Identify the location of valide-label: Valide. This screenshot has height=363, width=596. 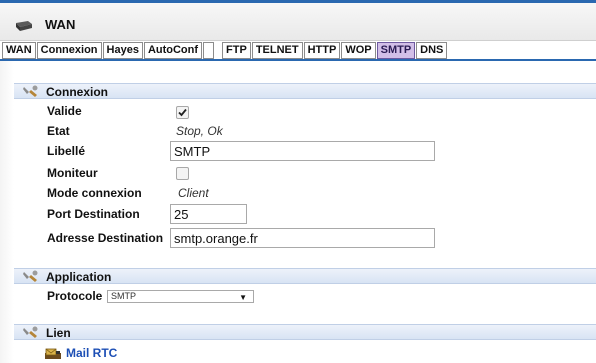
(64, 111).